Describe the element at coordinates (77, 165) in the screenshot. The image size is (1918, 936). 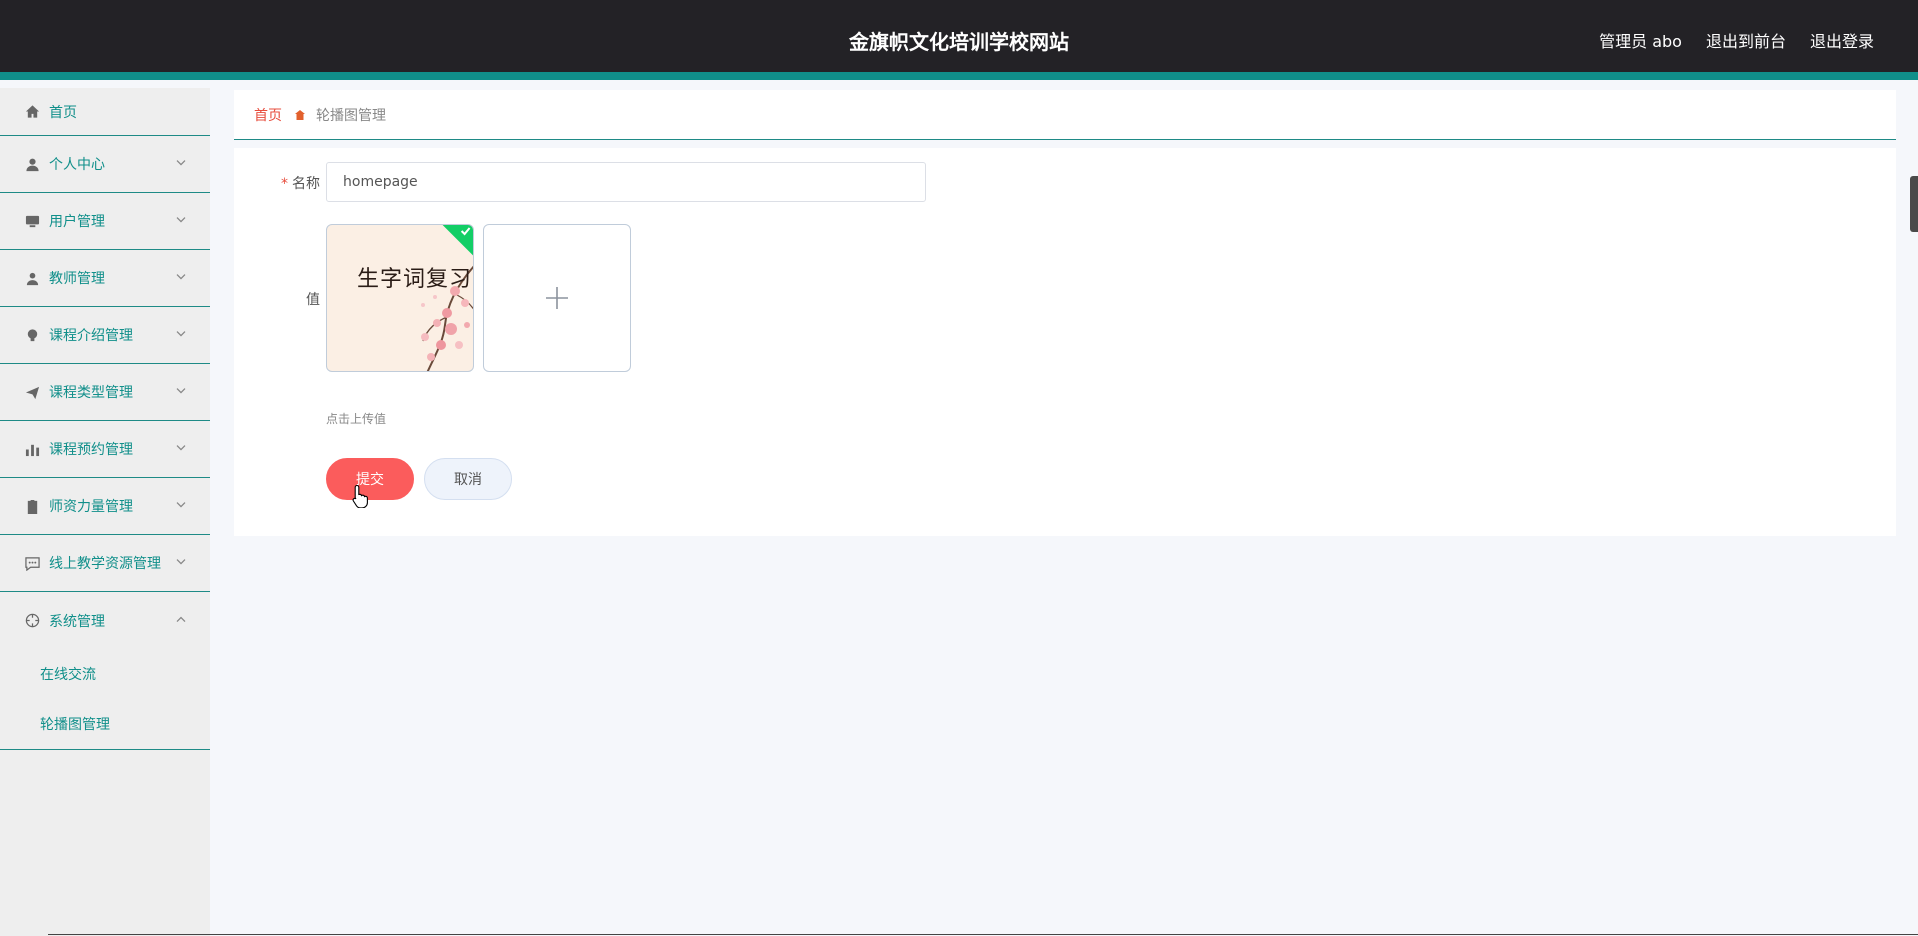
I see `sidebar-item-label: 个人中心` at that location.